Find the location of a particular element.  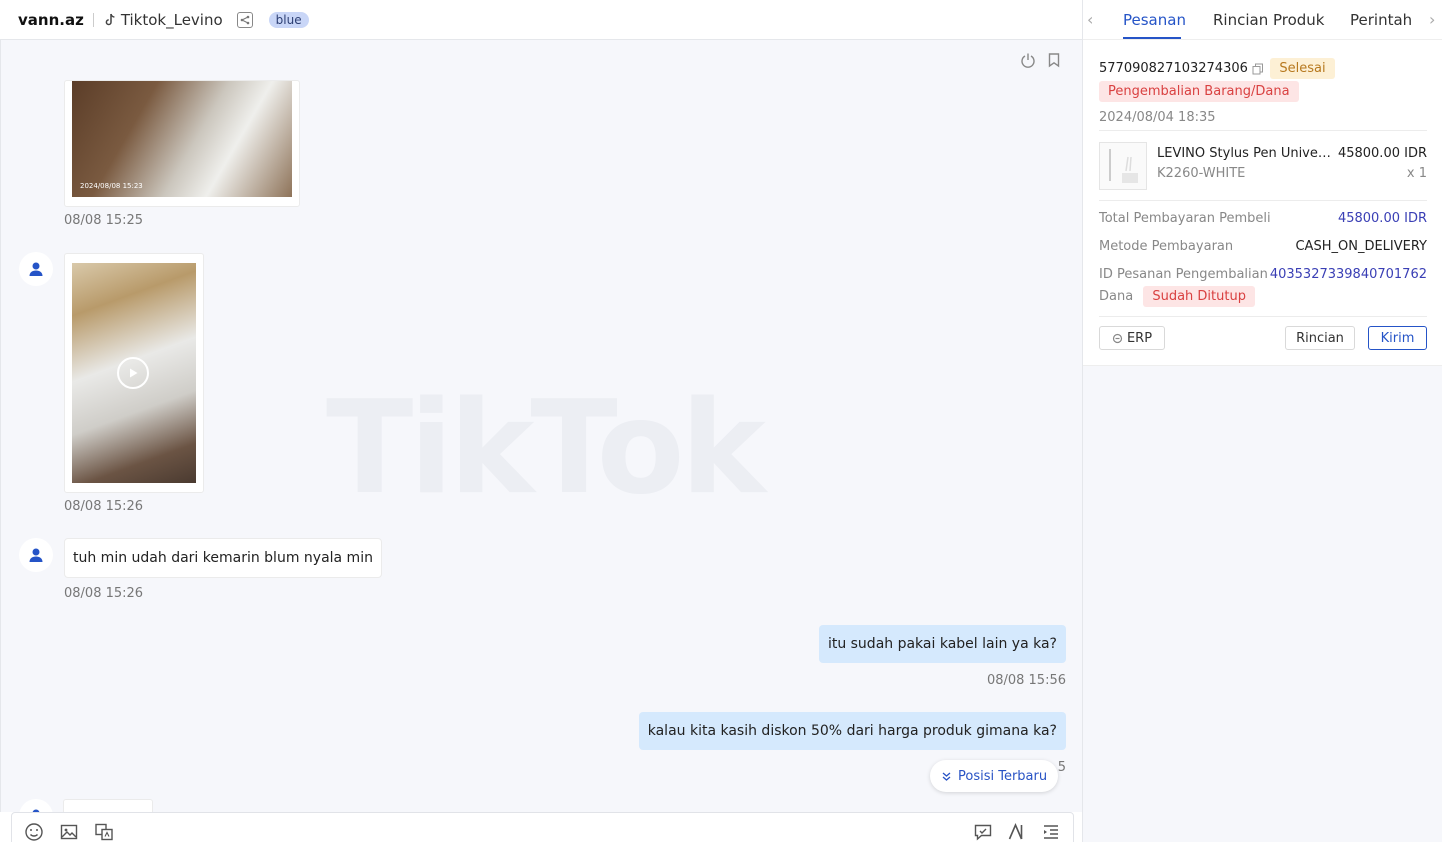

erp-icon is located at coordinates (1117, 338).